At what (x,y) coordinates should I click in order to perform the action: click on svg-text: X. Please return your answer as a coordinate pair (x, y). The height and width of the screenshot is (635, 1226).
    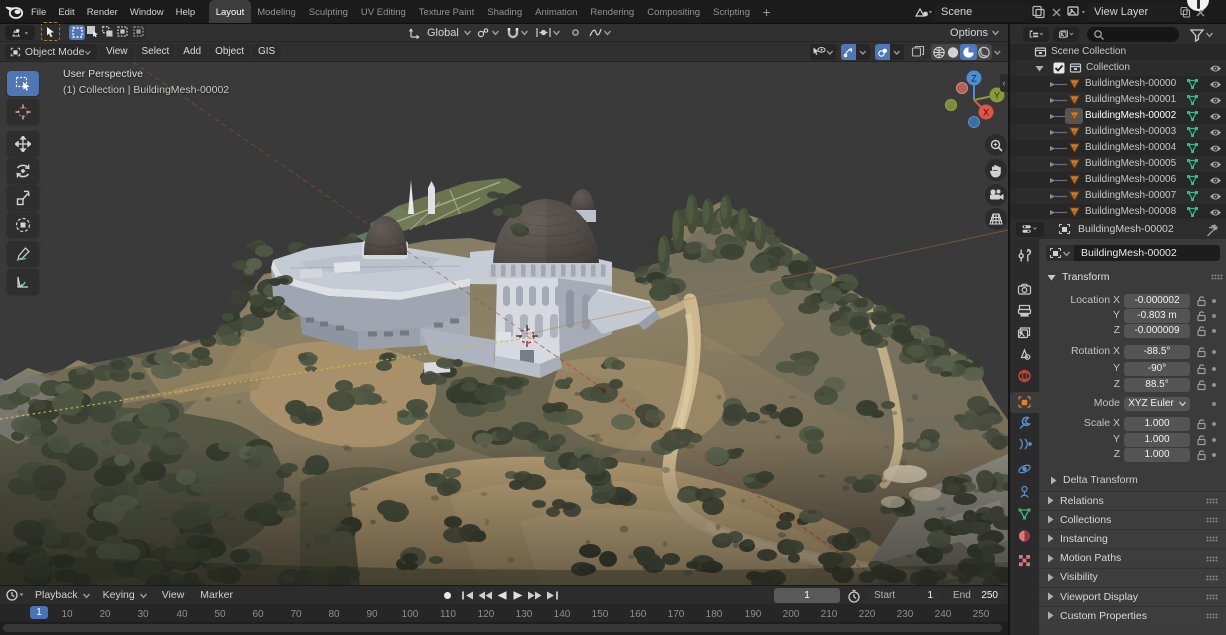
    Looking at the image, I should click on (986, 113).